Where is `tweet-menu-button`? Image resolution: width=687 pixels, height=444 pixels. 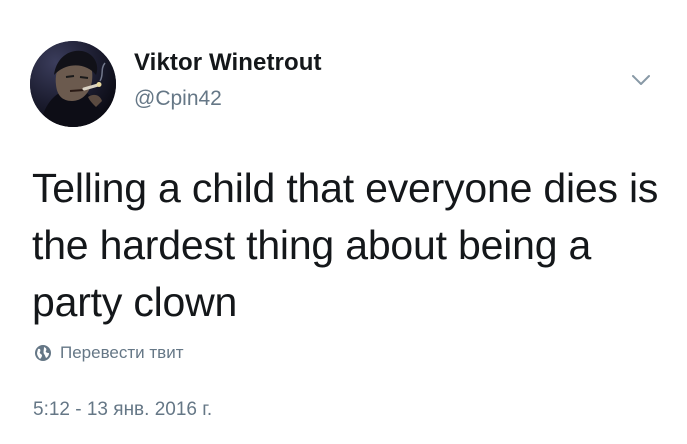 tweet-menu-button is located at coordinates (641, 81).